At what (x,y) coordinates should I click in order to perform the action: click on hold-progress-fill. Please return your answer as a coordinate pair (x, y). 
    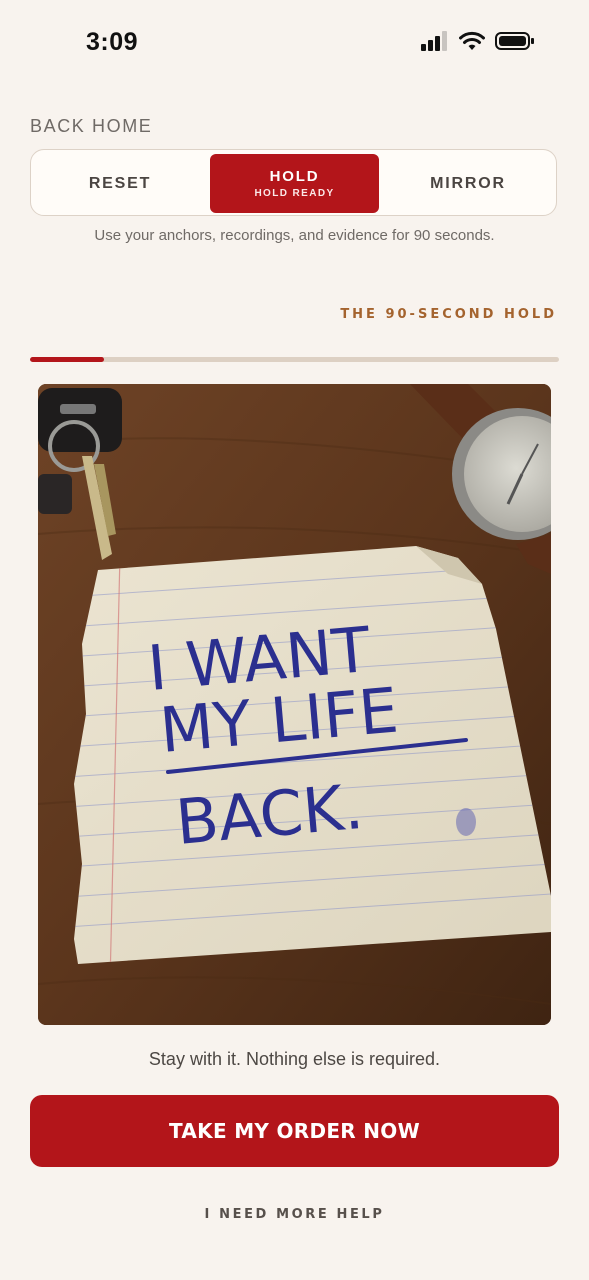
    Looking at the image, I should click on (67, 359).